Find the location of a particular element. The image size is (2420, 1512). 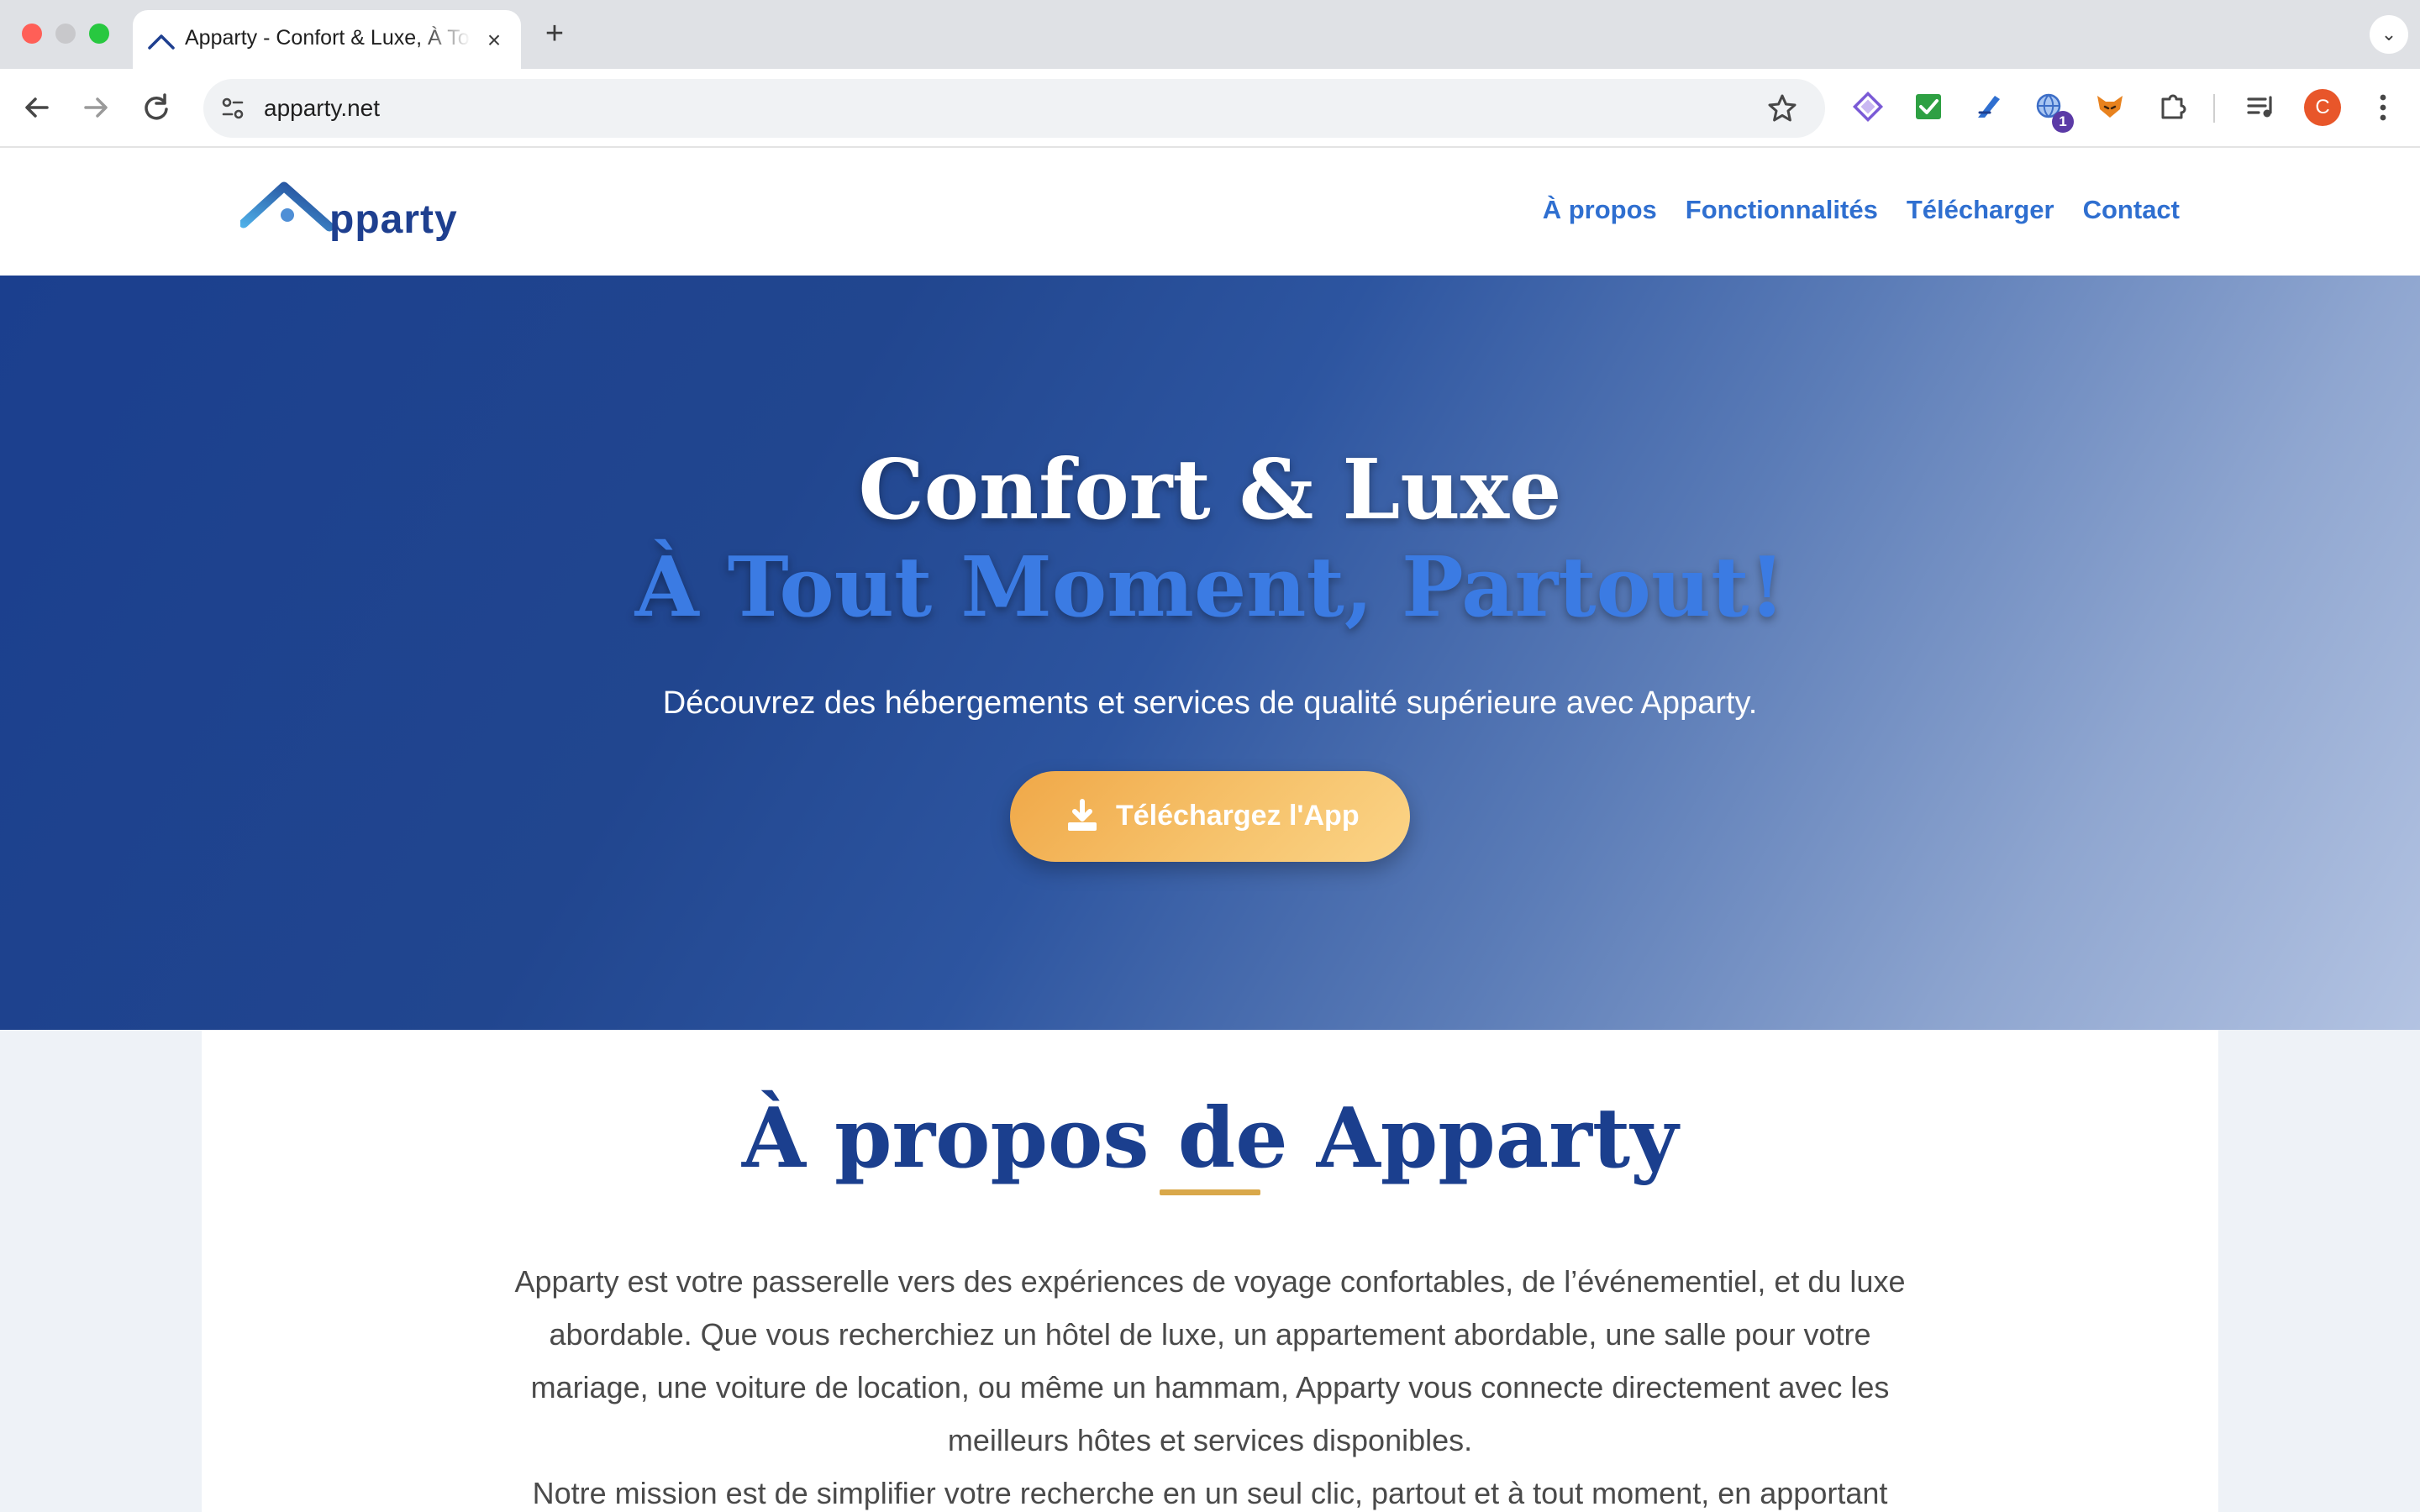

apparty-favicon-icon is located at coordinates (161, 42).